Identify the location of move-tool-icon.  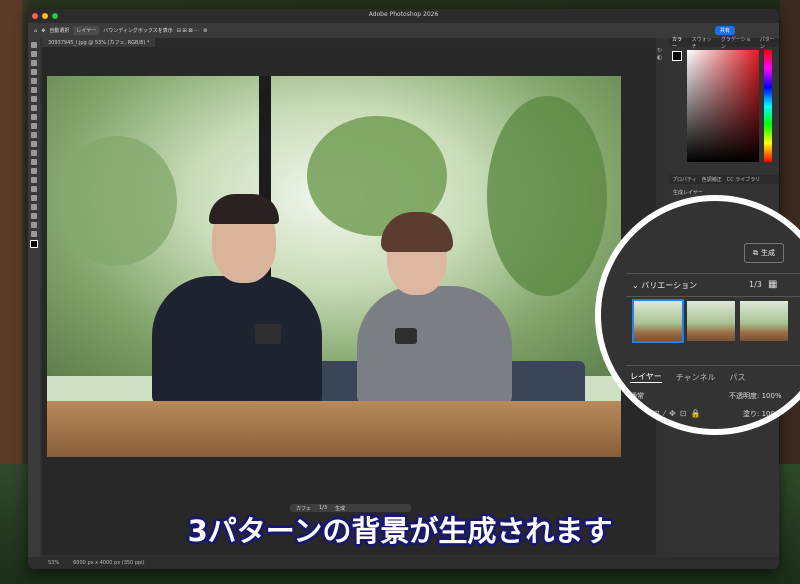
(34, 45).